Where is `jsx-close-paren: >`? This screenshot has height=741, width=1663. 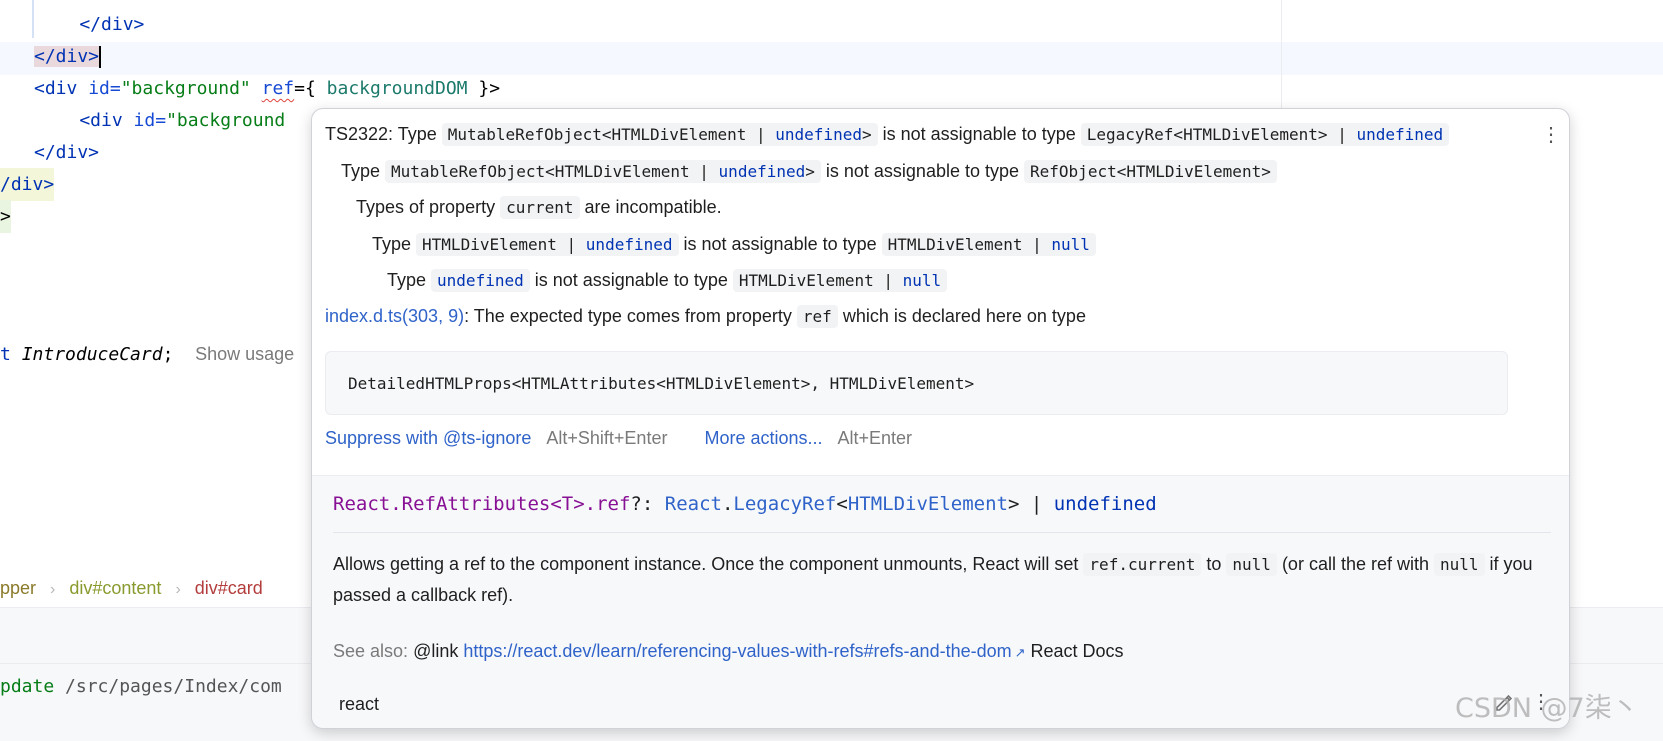 jsx-close-paren: > is located at coordinates (5, 216).